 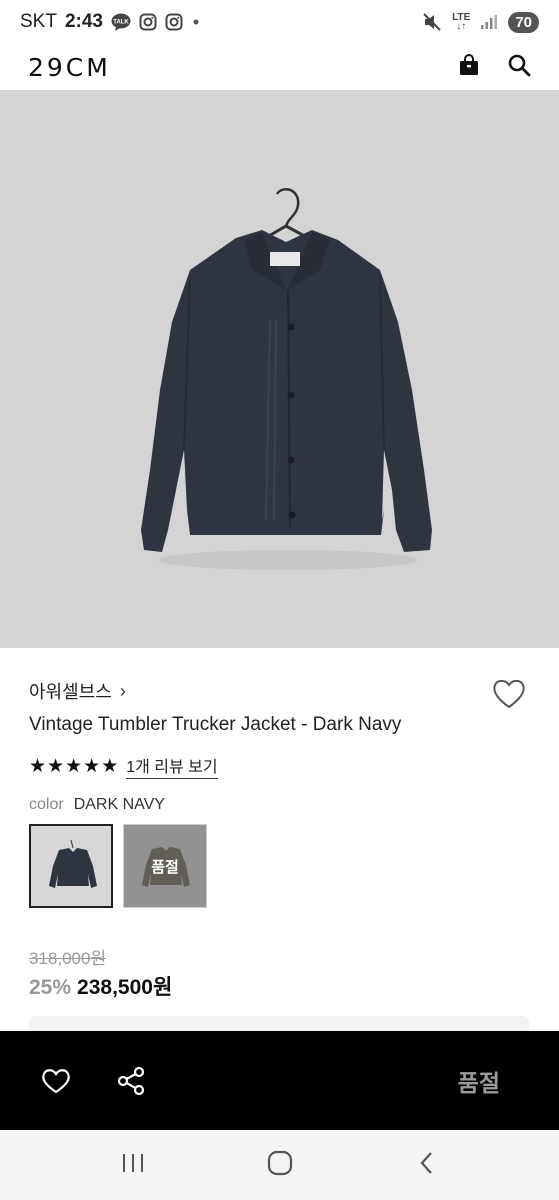 I want to click on clock: 2:43, so click(x=83, y=21).